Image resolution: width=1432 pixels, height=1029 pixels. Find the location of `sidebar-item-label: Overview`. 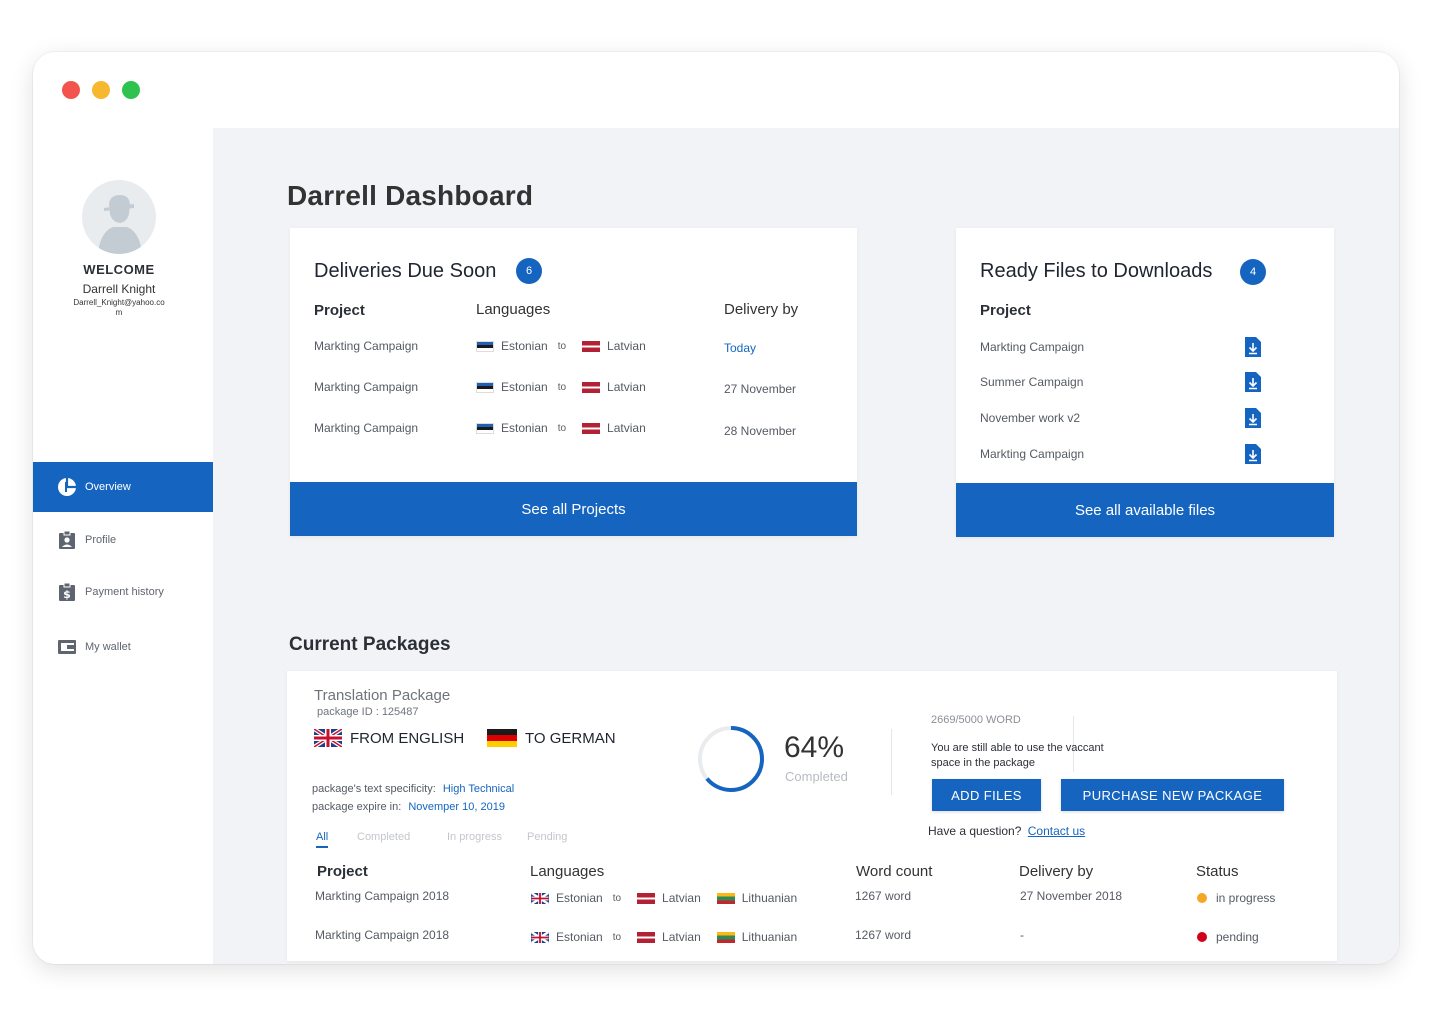

sidebar-item-label: Overview is located at coordinates (108, 487).